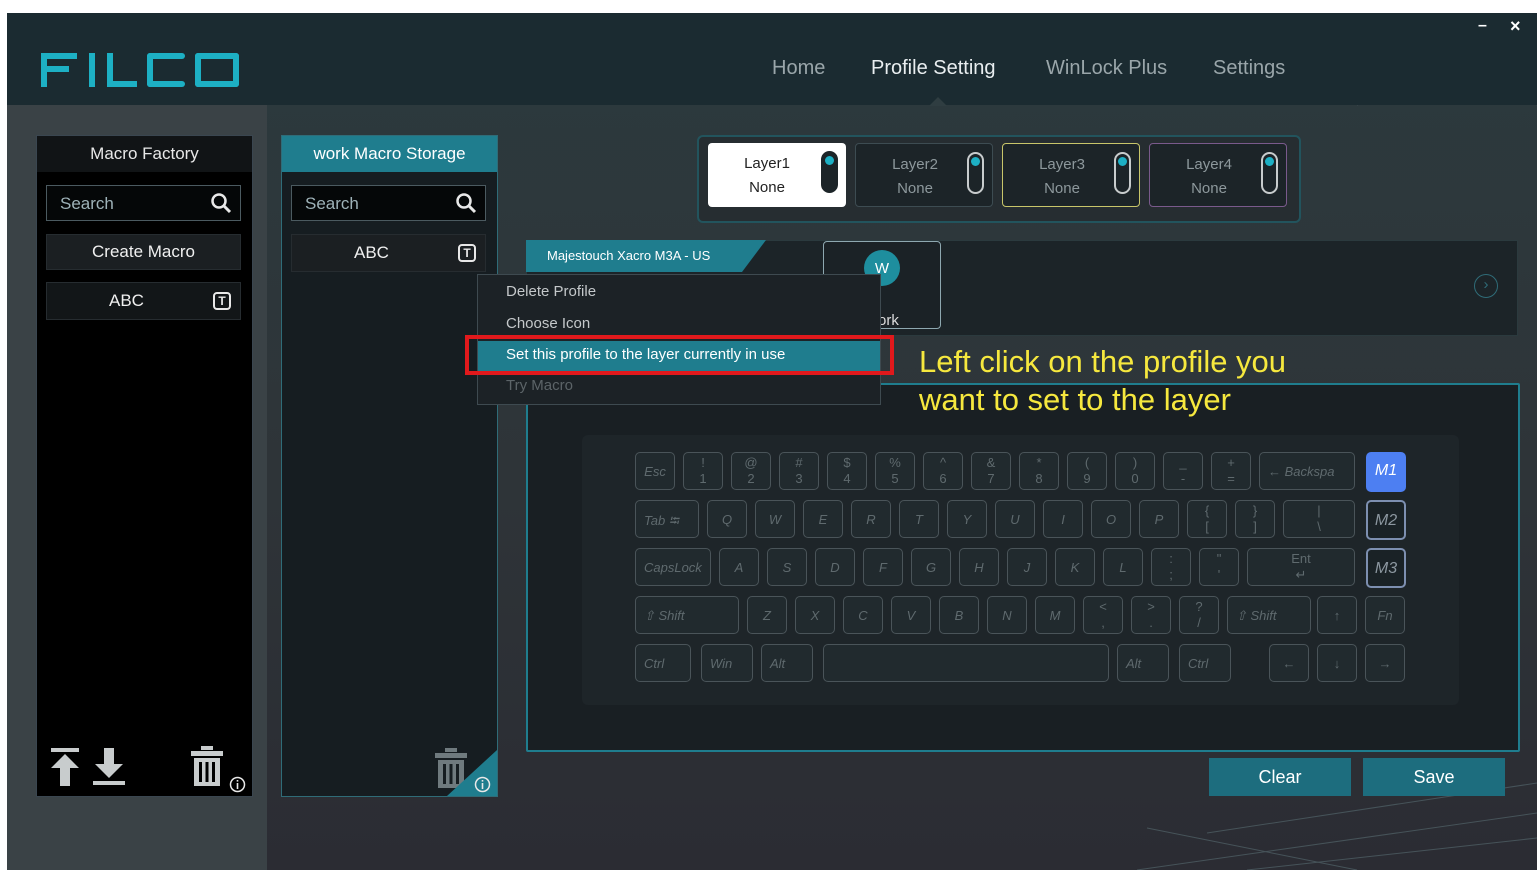 Image resolution: width=1537 pixels, height=870 pixels. What do you see at coordinates (991, 471) in the screenshot?
I see `key: & 7` at bounding box center [991, 471].